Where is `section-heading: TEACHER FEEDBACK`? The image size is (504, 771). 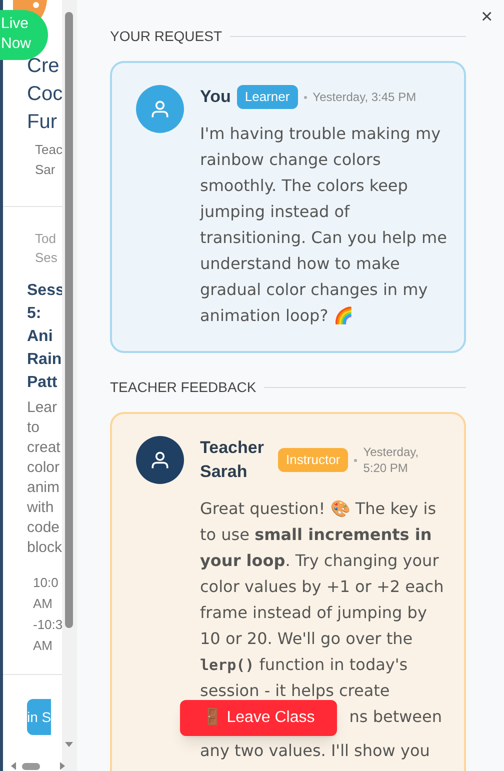 section-heading: TEACHER FEEDBACK is located at coordinates (183, 387).